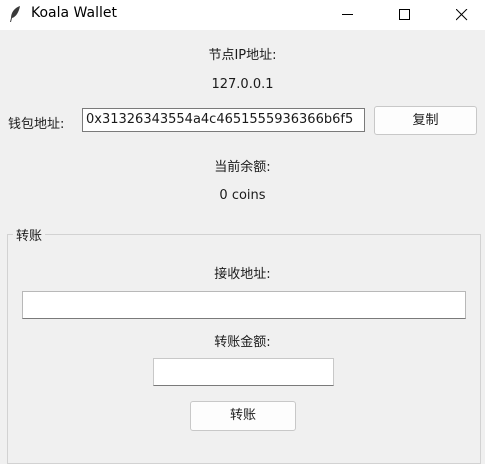  I want to click on title-bar: Koala Wallet, so click(242, 15).